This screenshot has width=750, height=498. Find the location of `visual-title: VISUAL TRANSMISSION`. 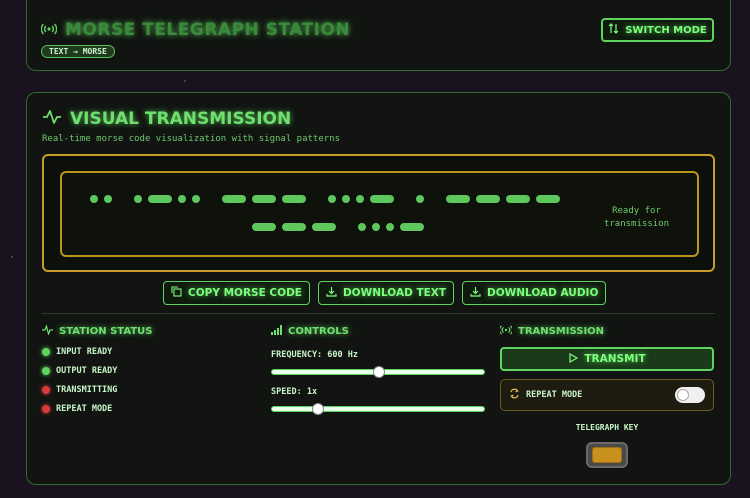

visual-title: VISUAL TRANSMISSION is located at coordinates (181, 119).